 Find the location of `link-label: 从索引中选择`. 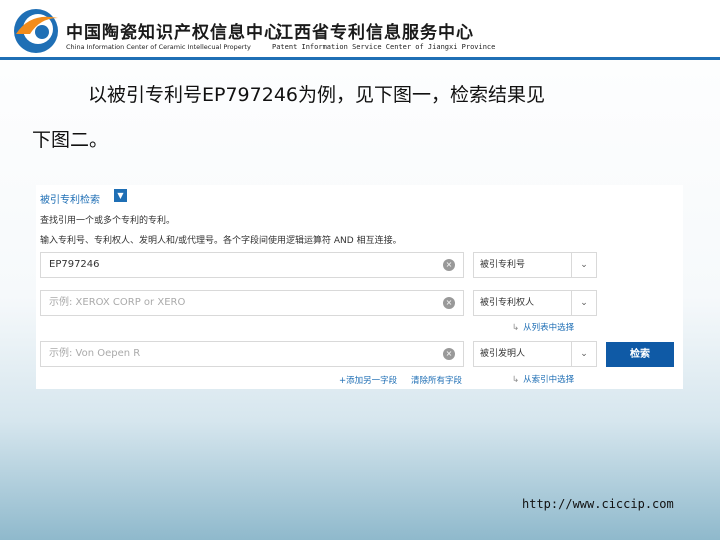

link-label: 从索引中选择 is located at coordinates (549, 380).